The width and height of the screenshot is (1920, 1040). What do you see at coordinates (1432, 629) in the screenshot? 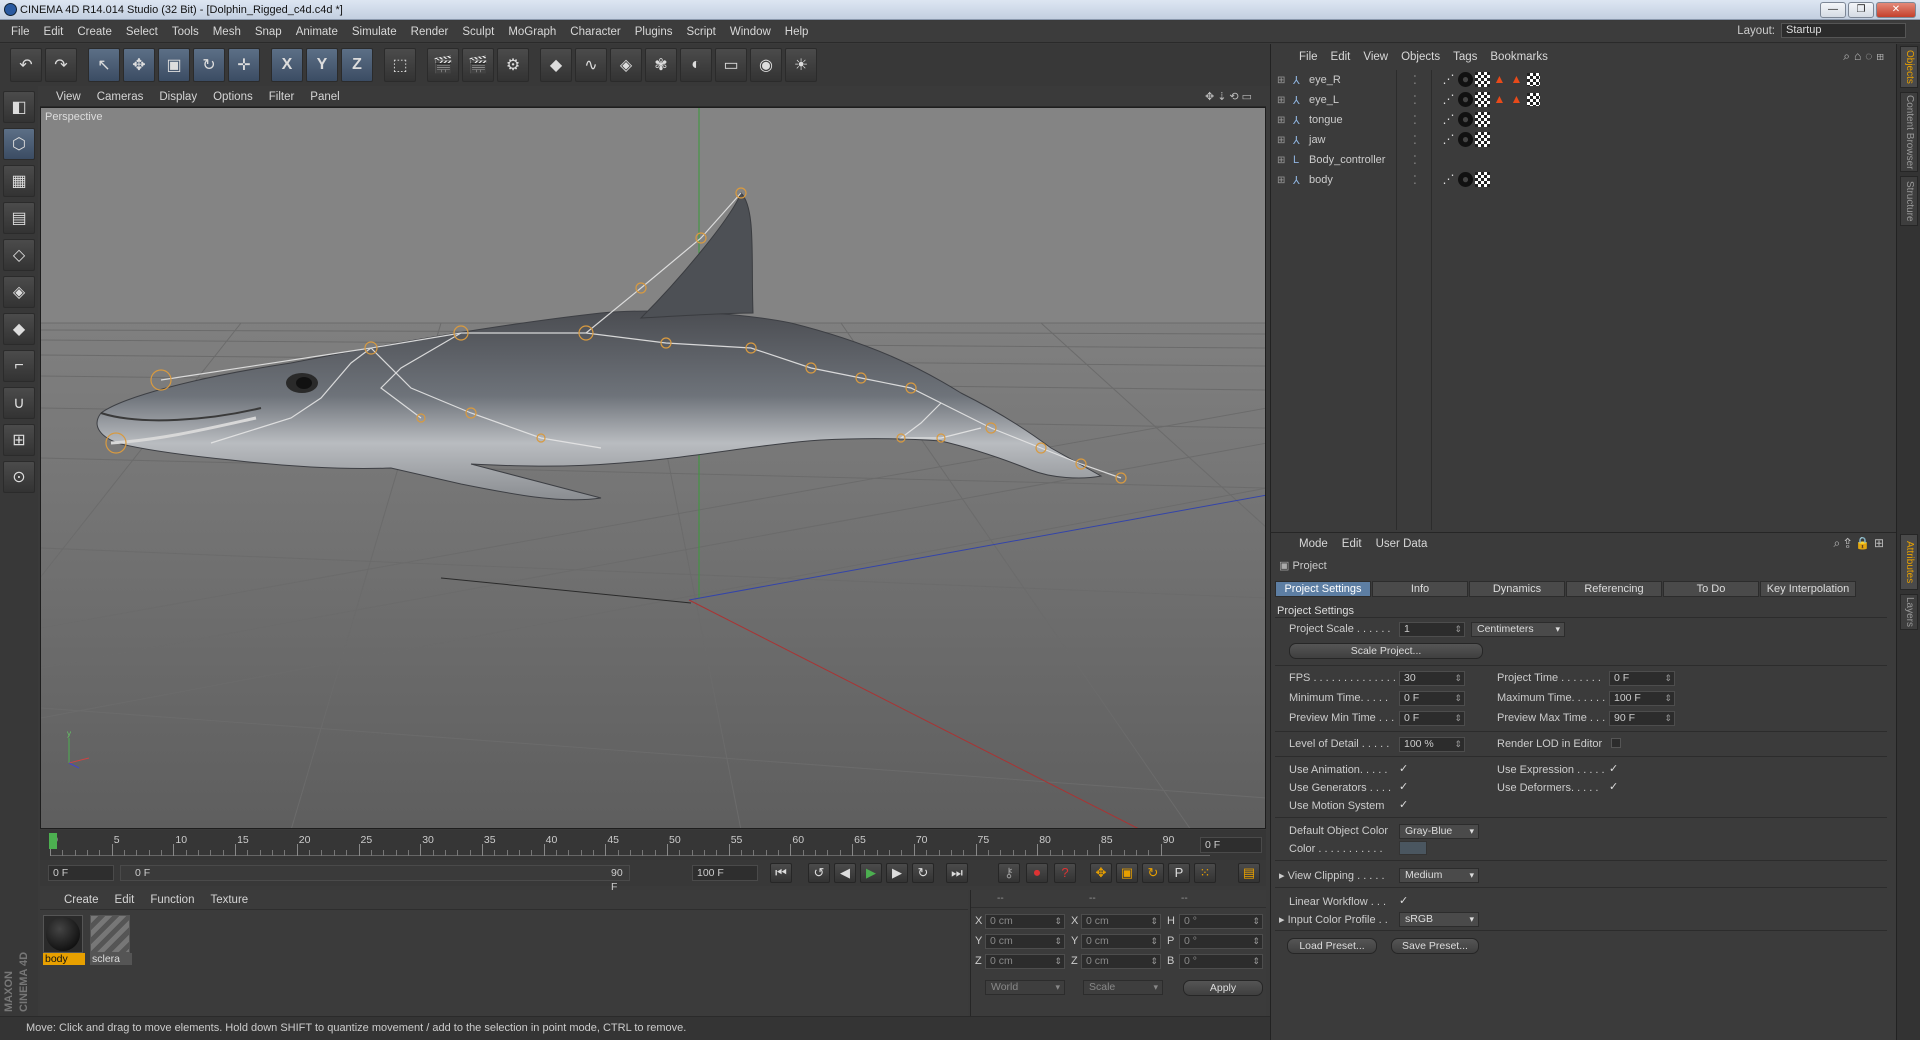
I see `project-scale-field: 1` at bounding box center [1432, 629].